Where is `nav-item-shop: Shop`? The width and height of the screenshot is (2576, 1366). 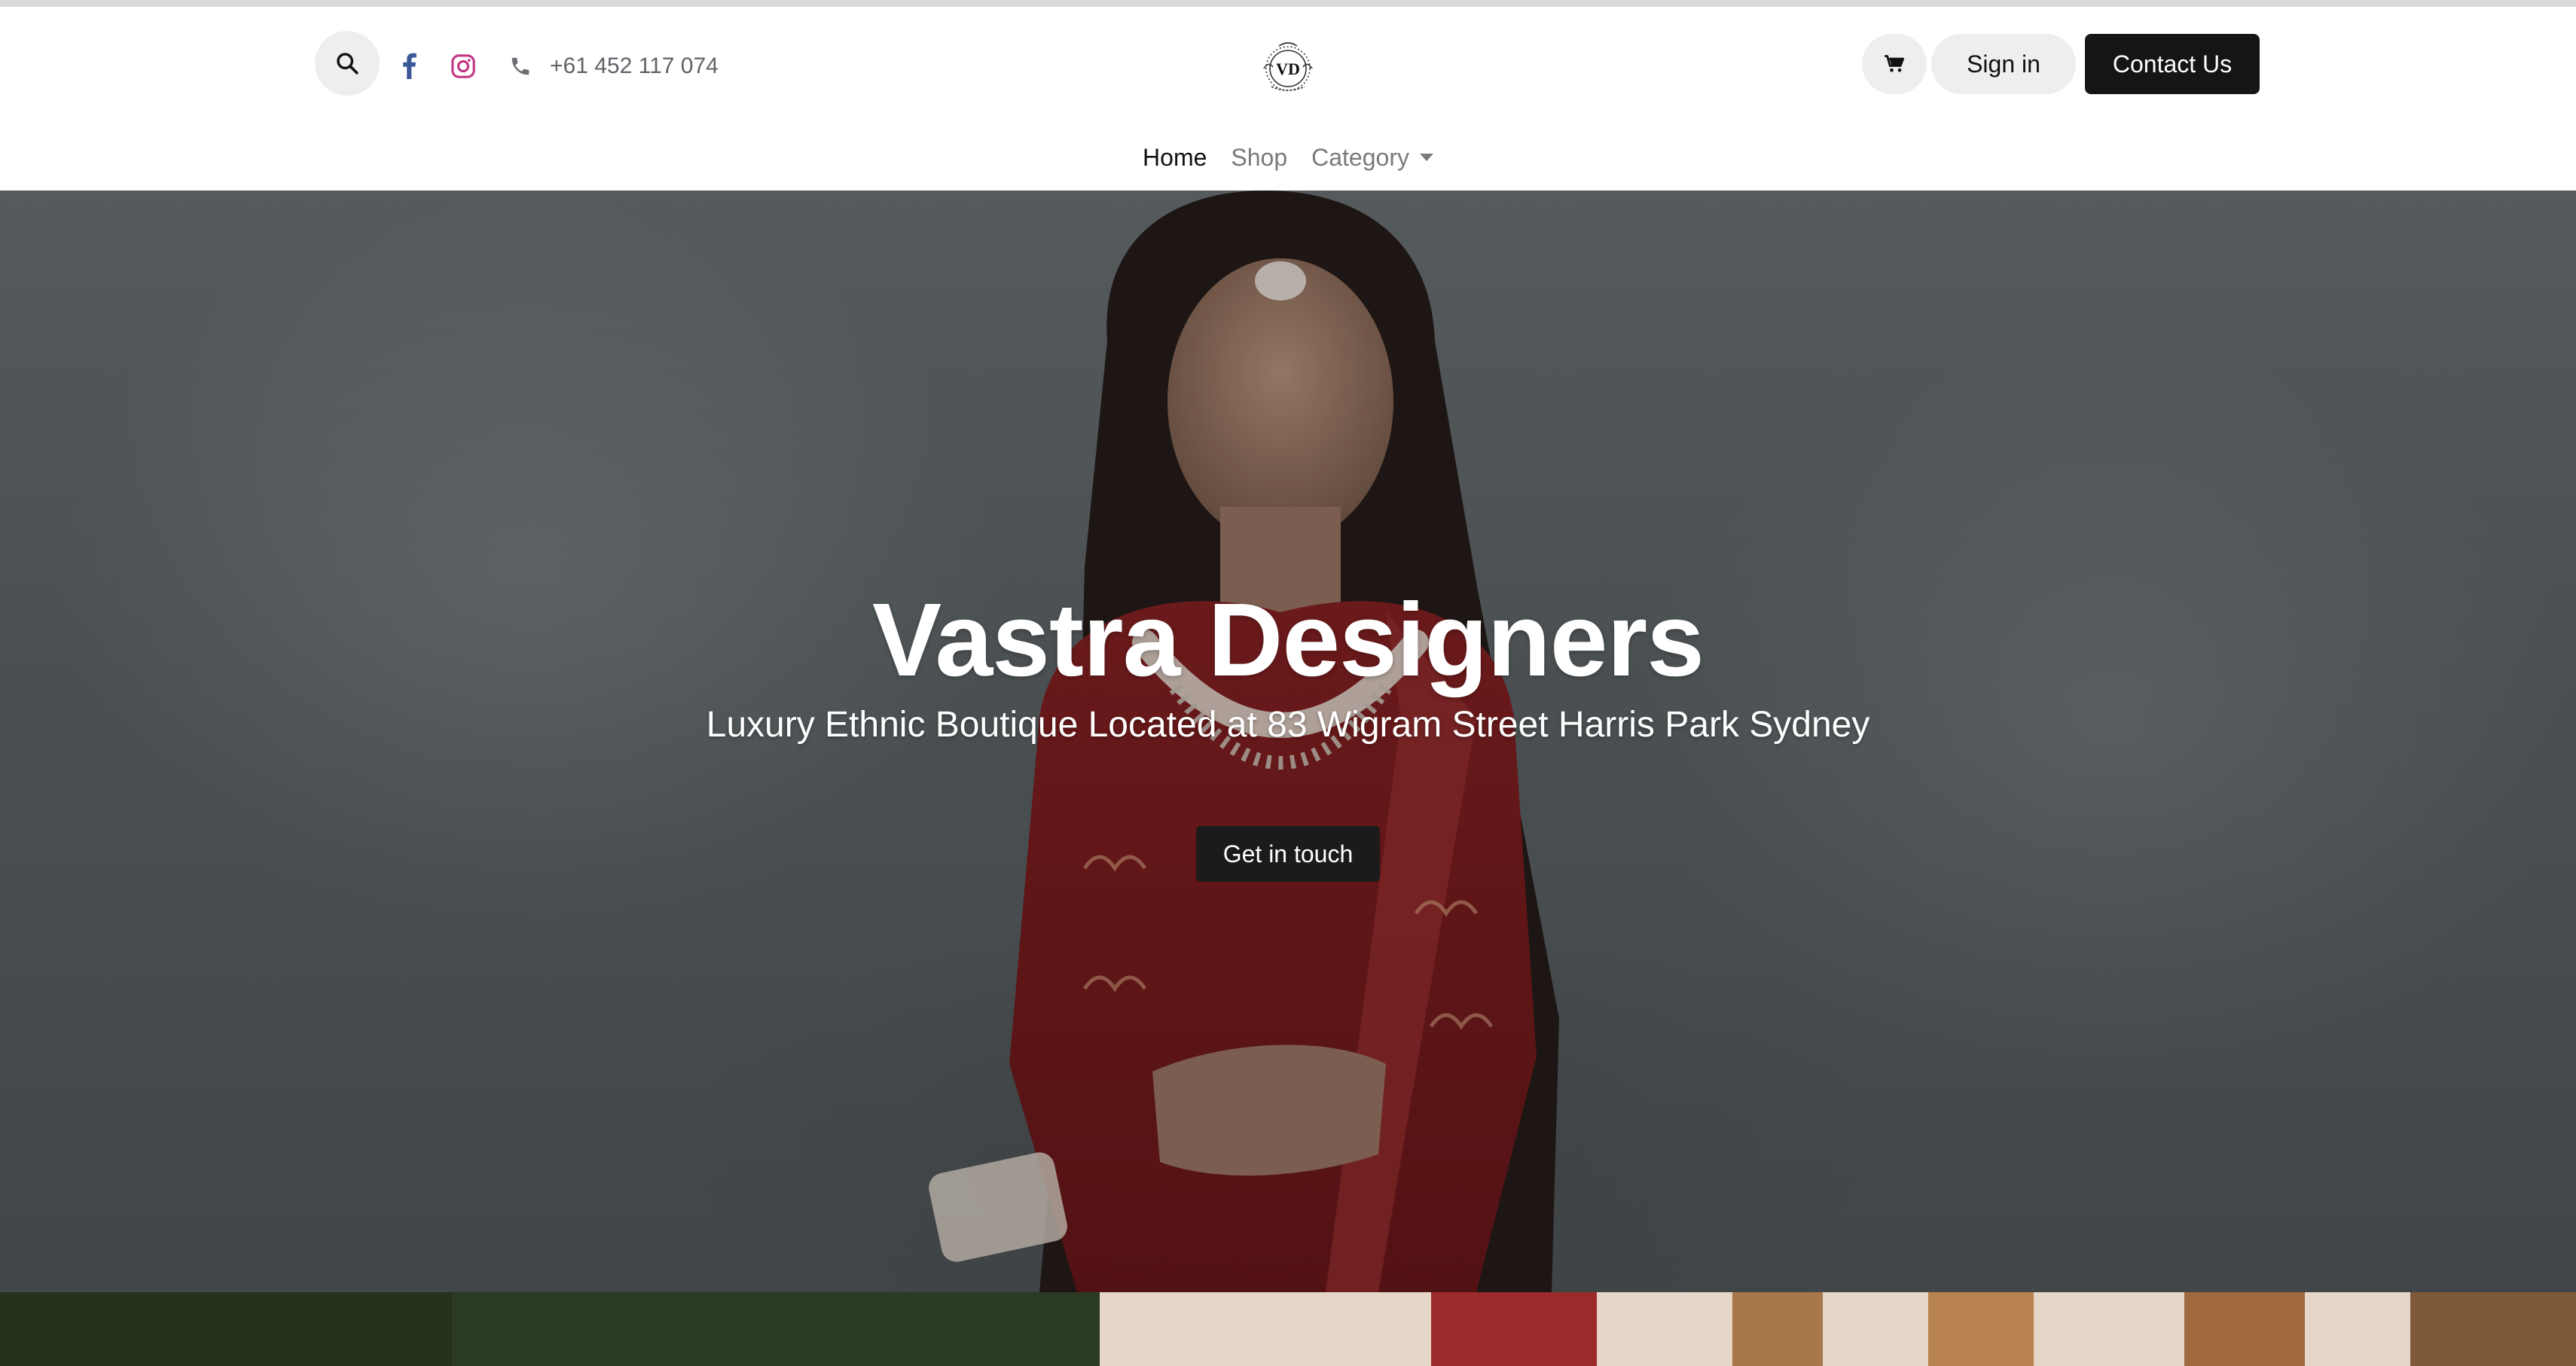 nav-item-shop: Shop is located at coordinates (1259, 158).